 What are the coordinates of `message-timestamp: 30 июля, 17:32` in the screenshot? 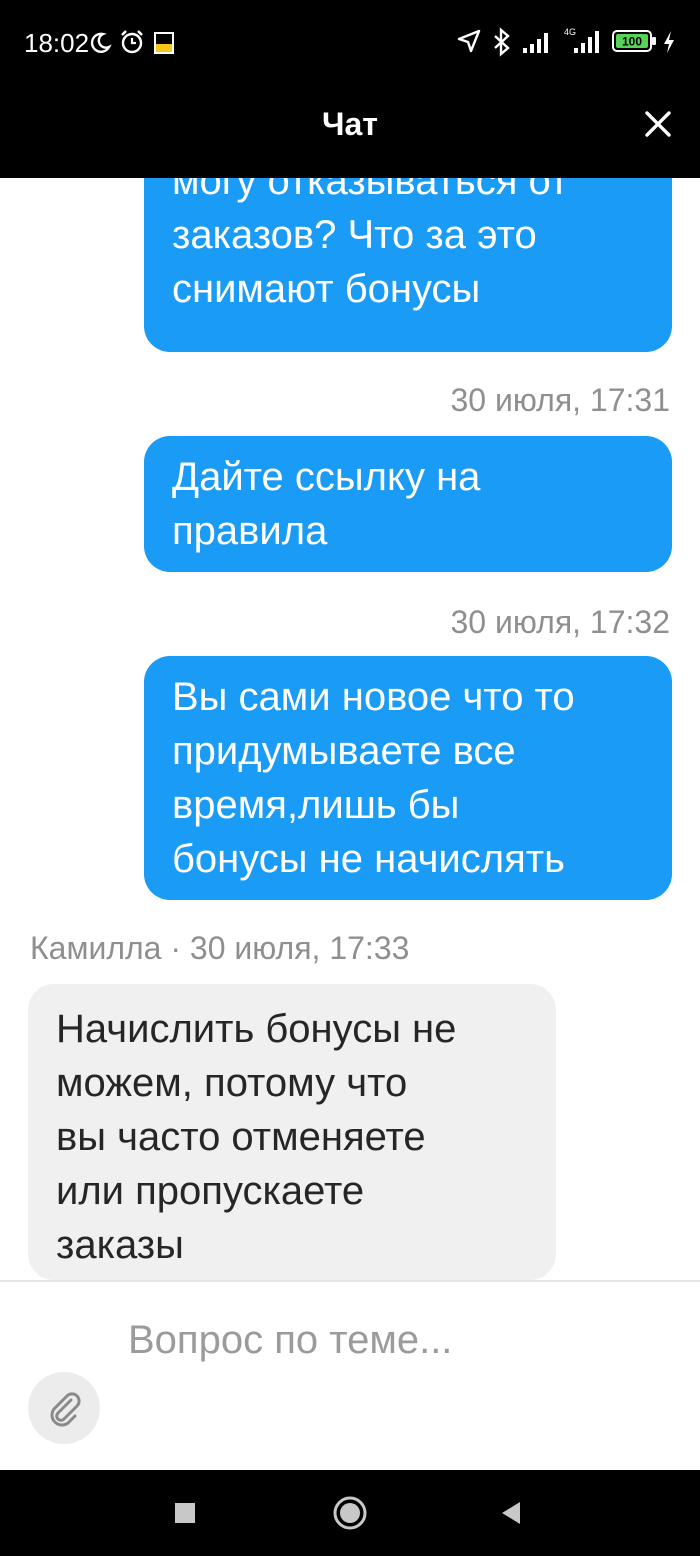 It's located at (560, 622).